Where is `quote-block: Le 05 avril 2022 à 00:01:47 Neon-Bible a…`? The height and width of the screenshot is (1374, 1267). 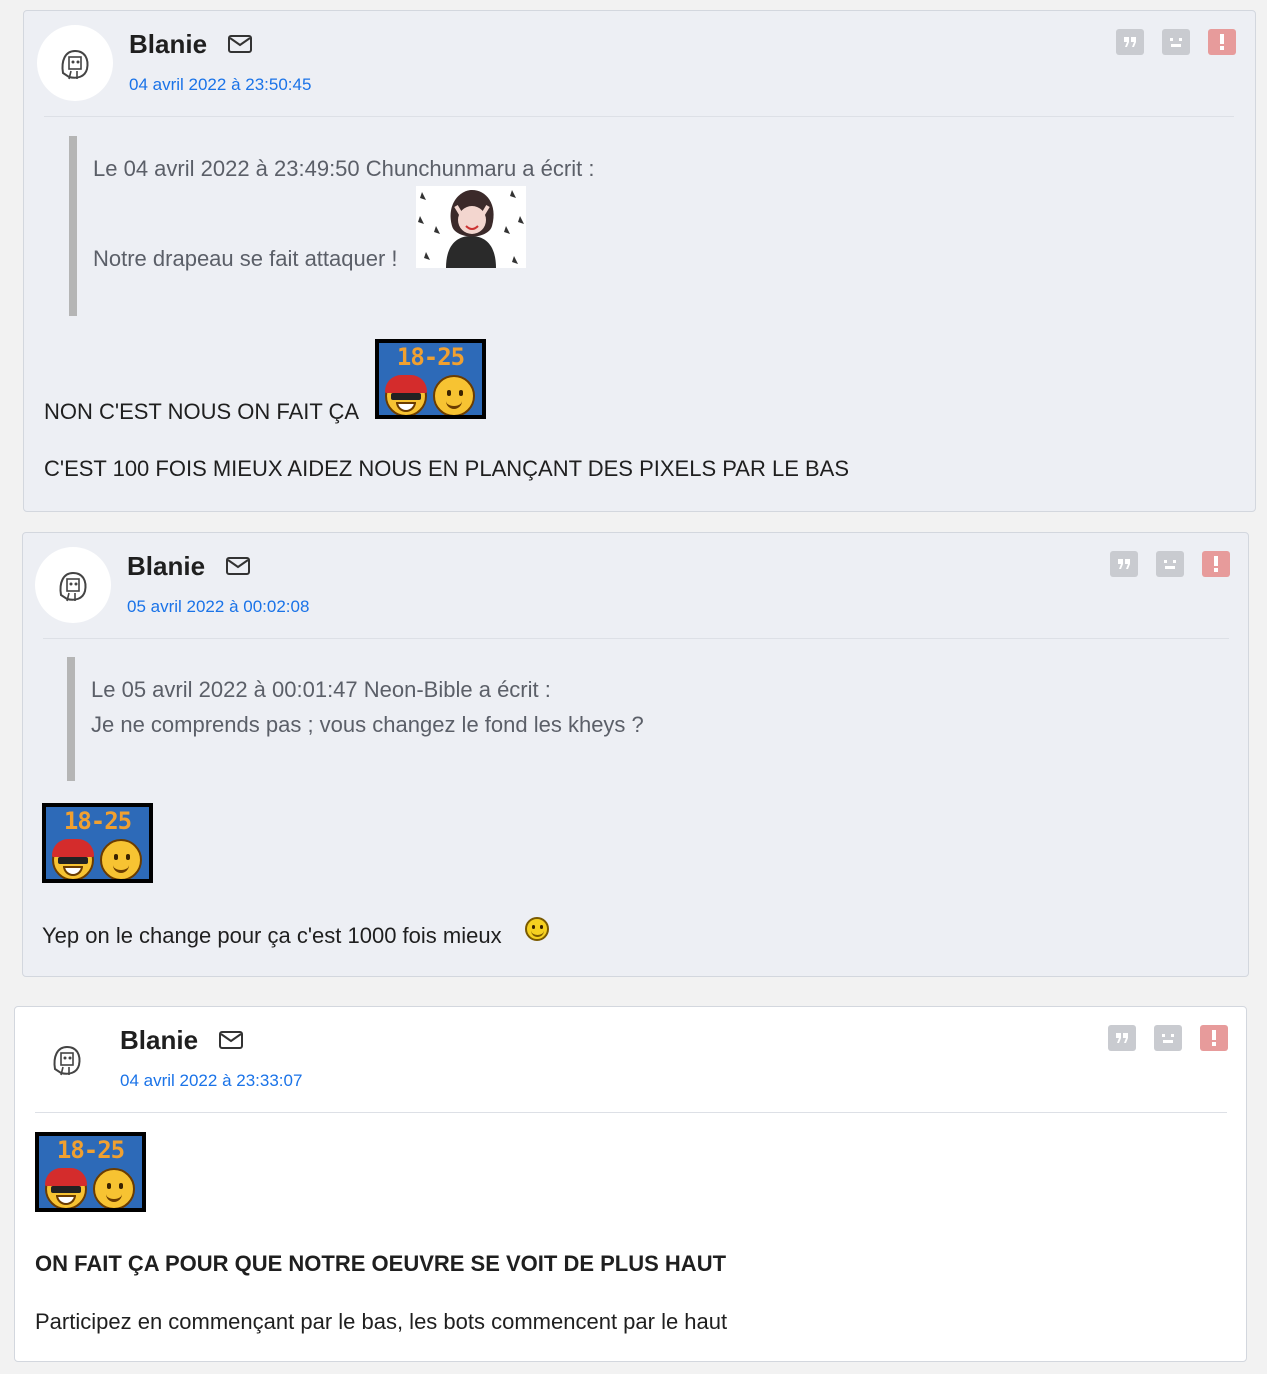 quote-block: Le 05 avril 2022 à 00:01:47 Neon-Bible a… is located at coordinates (417, 719).